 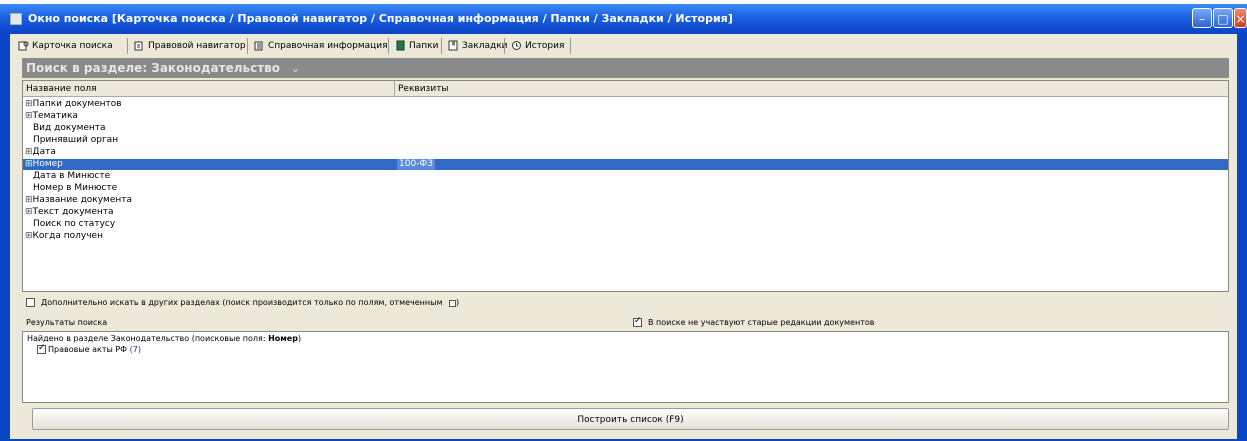 I want to click on results-label: Результаты поиска, so click(x=67, y=322).